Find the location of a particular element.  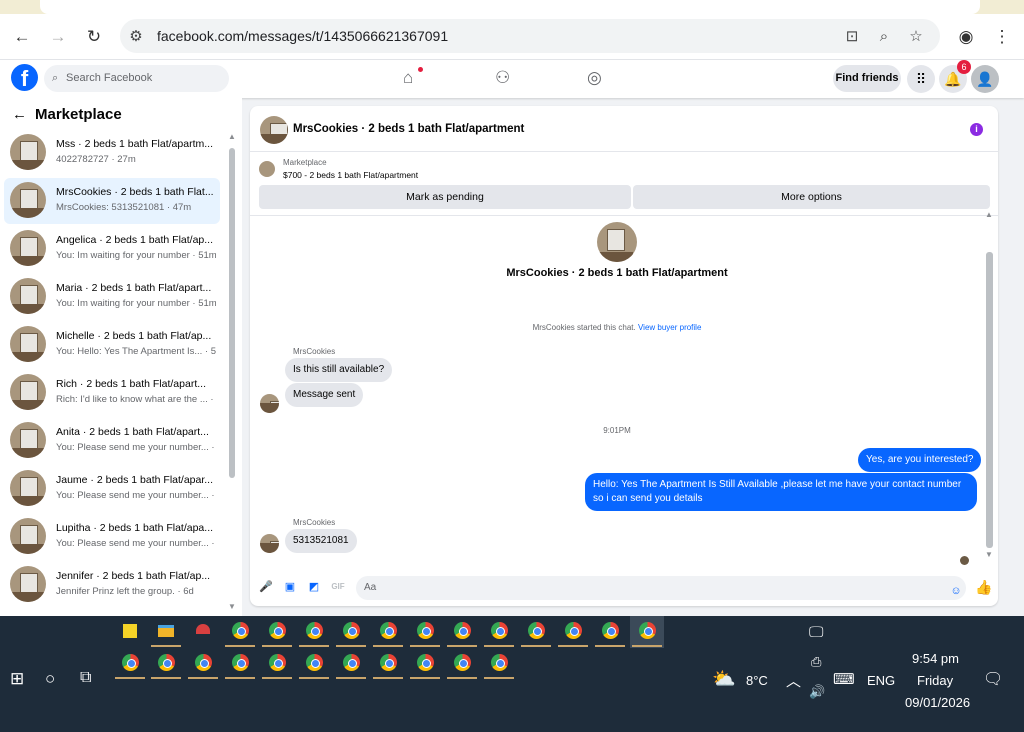

find-friends-button: Find friends is located at coordinates (867, 78).